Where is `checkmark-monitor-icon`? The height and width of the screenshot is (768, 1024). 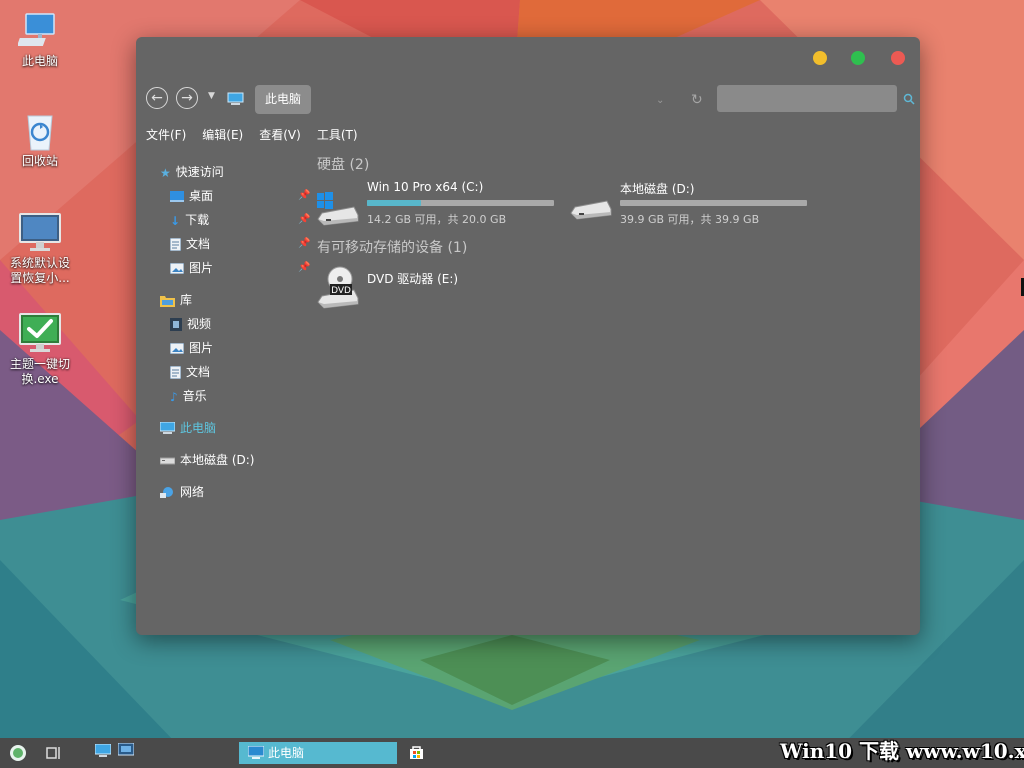 checkmark-monitor-icon is located at coordinates (40, 332).